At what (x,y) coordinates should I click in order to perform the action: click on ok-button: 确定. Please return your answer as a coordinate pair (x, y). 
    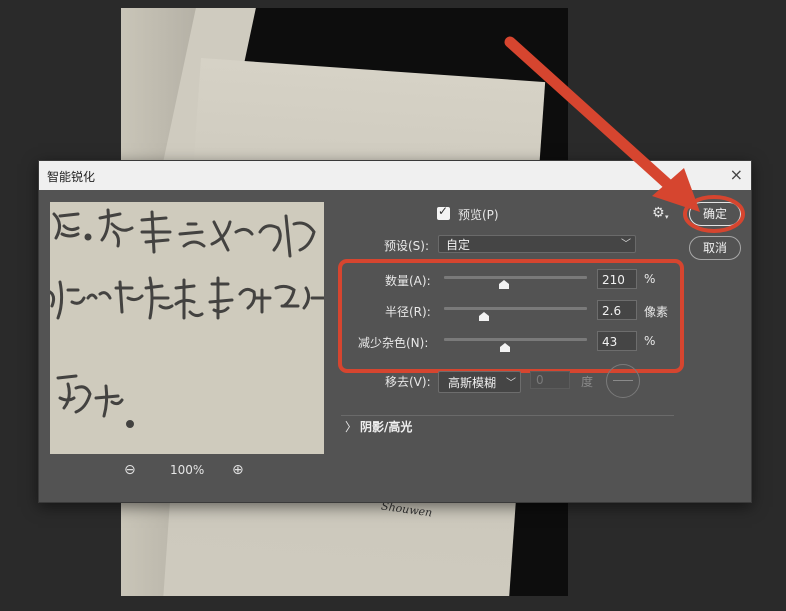
    Looking at the image, I should click on (715, 214).